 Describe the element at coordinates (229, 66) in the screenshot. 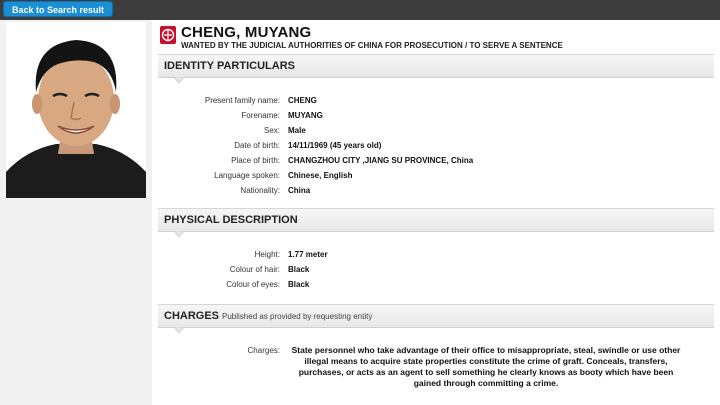

I see `section-title: IDENTITY PARTICULARS` at that location.